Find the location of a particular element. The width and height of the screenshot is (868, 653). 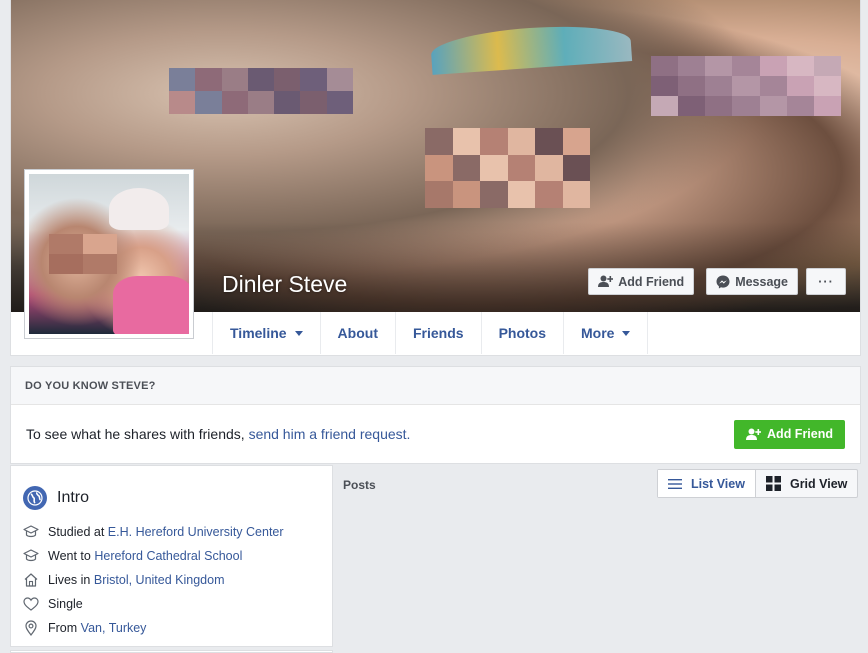

profile-tabs: Timeline About Friends Photos More is located at coordinates (430, 333).